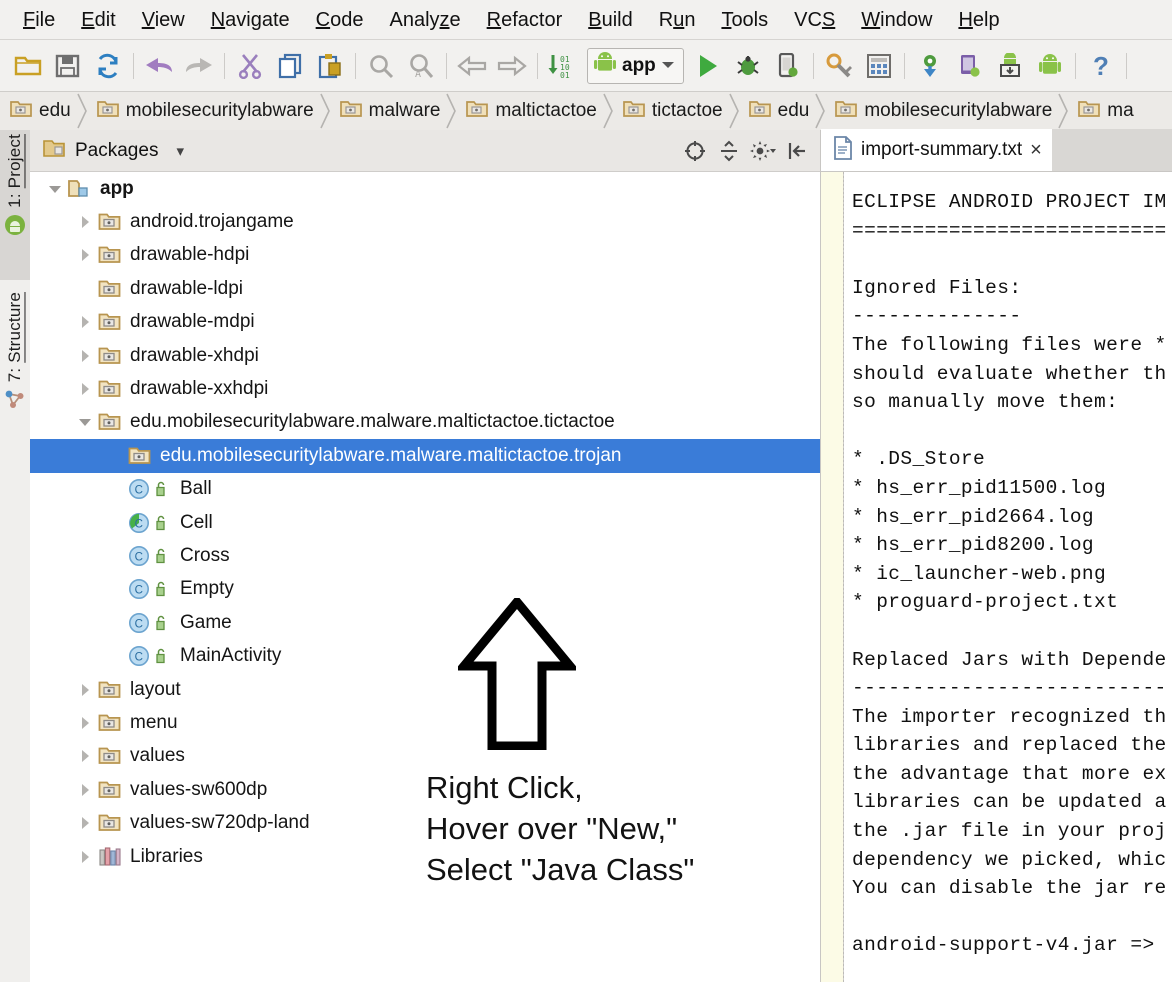  Describe the element at coordinates (879, 66) in the screenshot. I see `avd-manager-icon` at that location.